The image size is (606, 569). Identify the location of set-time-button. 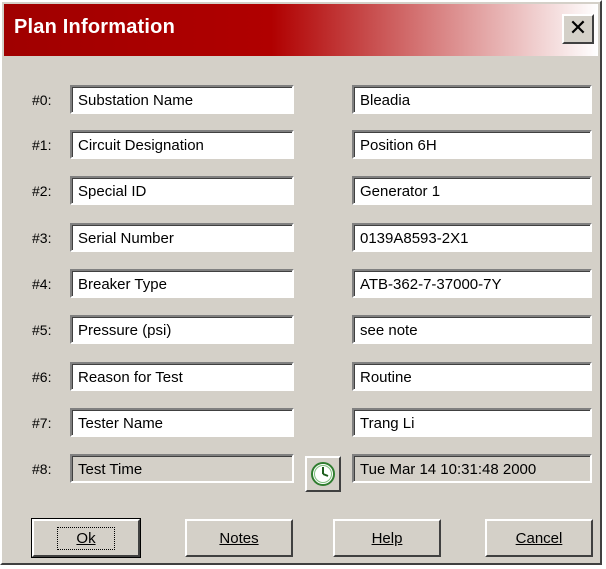
(323, 474).